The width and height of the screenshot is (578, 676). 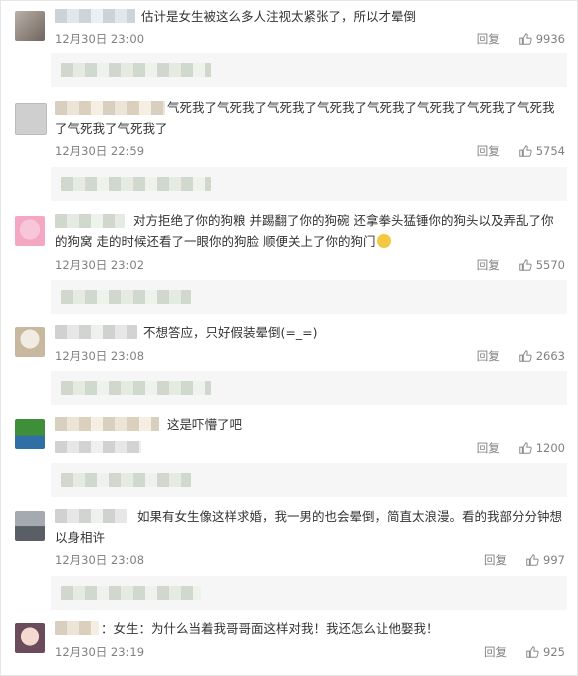 What do you see at coordinates (279, 16) in the screenshot?
I see `comment-text: 估计是女生被这么多人注视太紧张了，所以才晕倒` at bounding box center [279, 16].